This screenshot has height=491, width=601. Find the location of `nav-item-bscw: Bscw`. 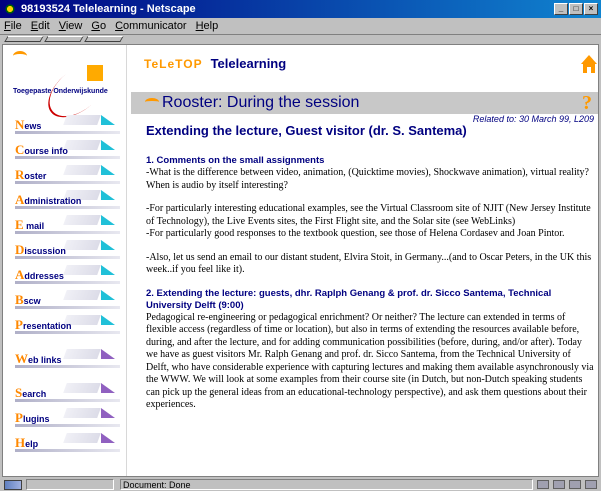

nav-item-bscw: Bscw is located at coordinates (67, 298).